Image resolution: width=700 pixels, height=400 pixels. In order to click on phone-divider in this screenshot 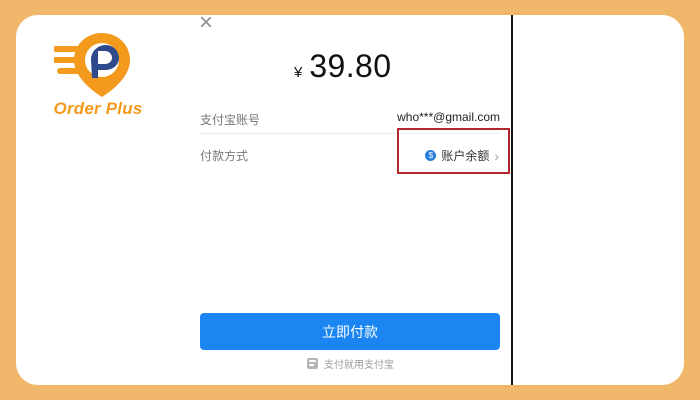, I will do `click(512, 200)`.